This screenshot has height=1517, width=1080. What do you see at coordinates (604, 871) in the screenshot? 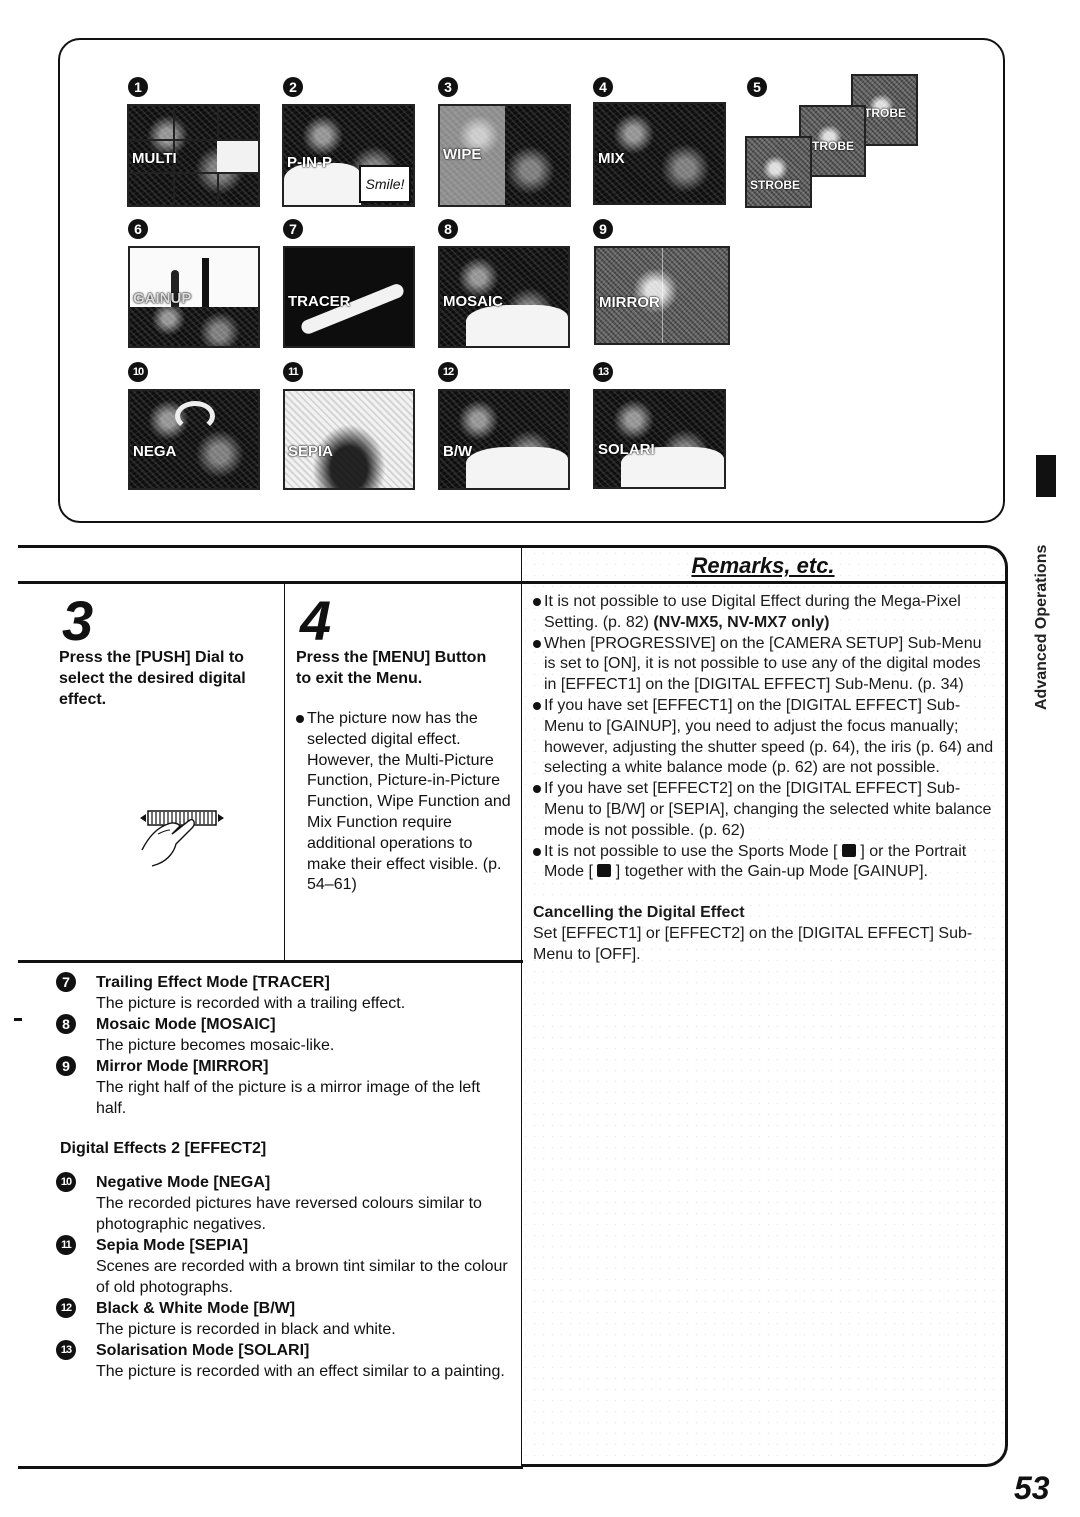
I see `portrait-mode-icon` at bounding box center [604, 871].